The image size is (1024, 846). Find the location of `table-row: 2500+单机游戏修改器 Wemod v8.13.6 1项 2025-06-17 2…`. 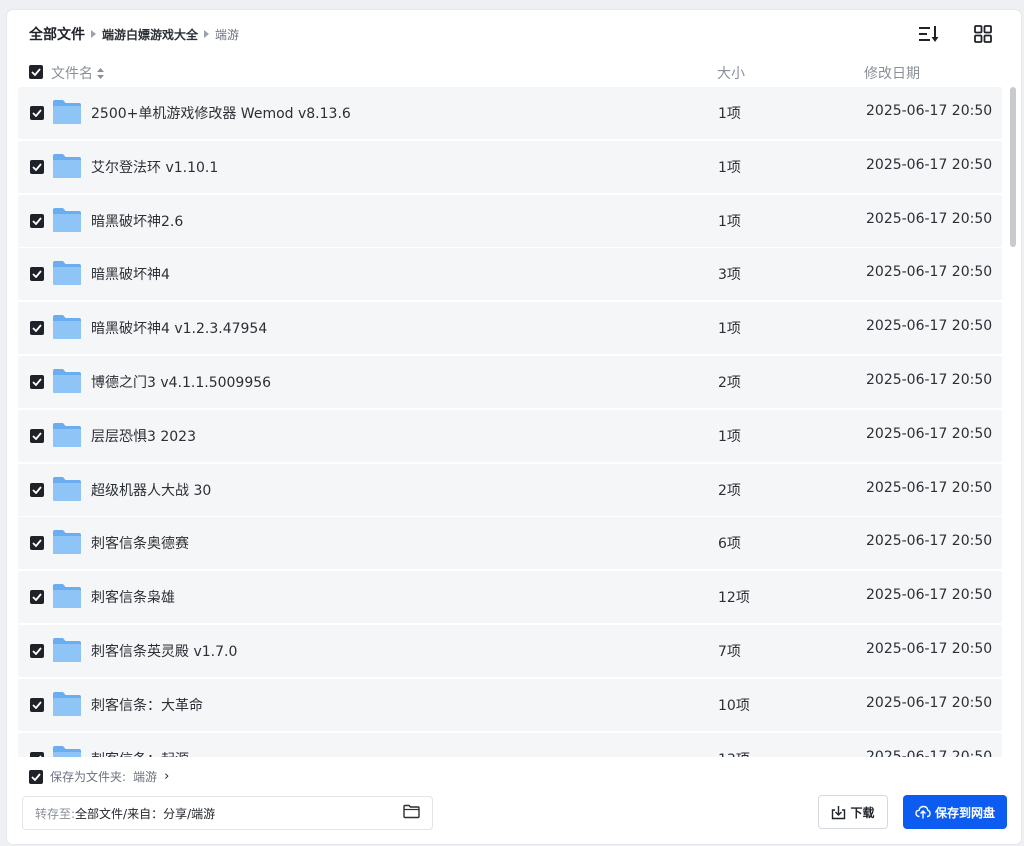

table-row: 2500+单机游戏修改器 Wemod v8.13.6 1项 2025-06-17 2… is located at coordinates (510, 113).